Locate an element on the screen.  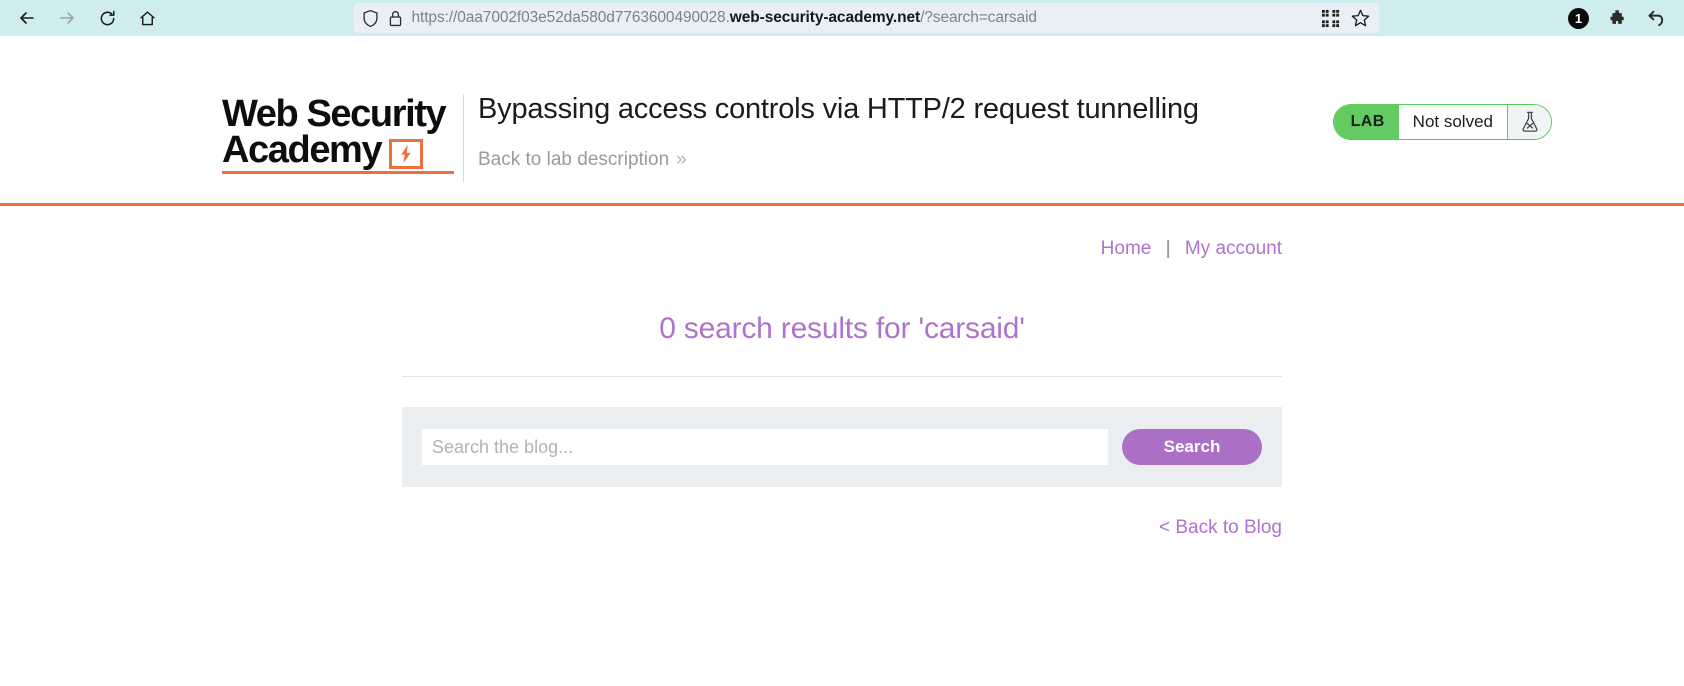
back-to-lab-description-label: Back to lab description is located at coordinates (574, 159).